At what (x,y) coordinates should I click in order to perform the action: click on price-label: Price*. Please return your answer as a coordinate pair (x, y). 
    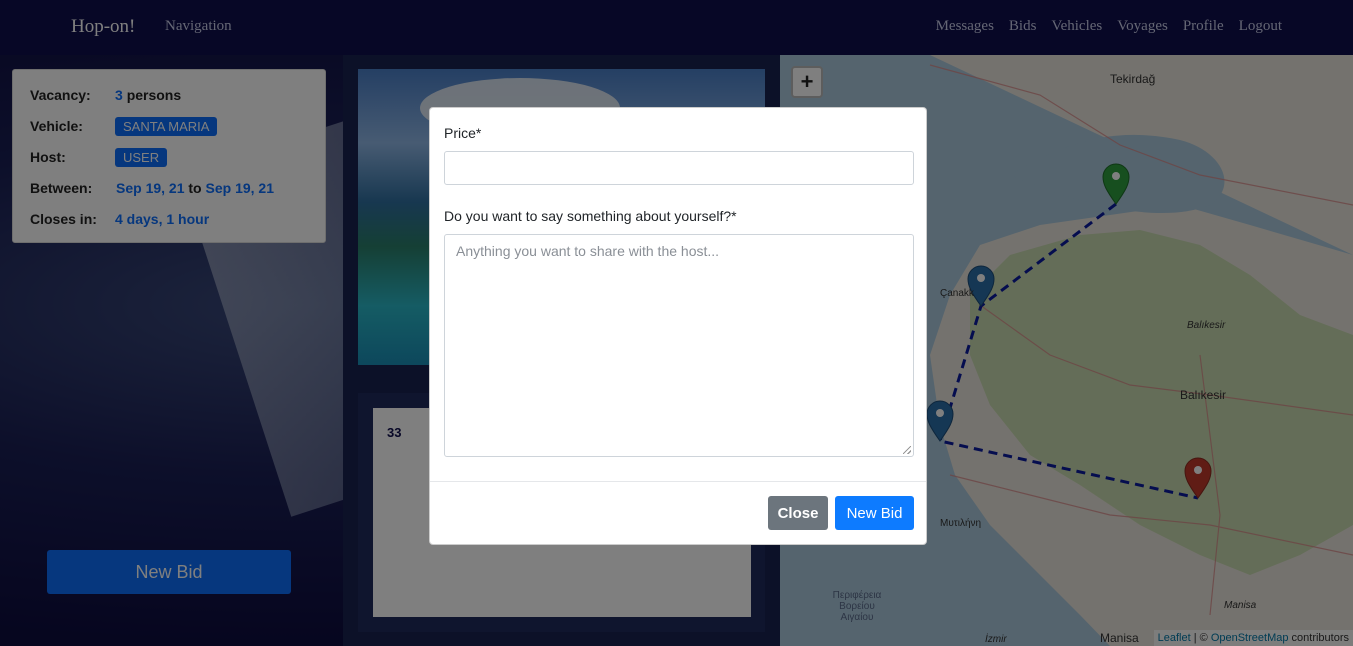
    Looking at the image, I should click on (463, 133).